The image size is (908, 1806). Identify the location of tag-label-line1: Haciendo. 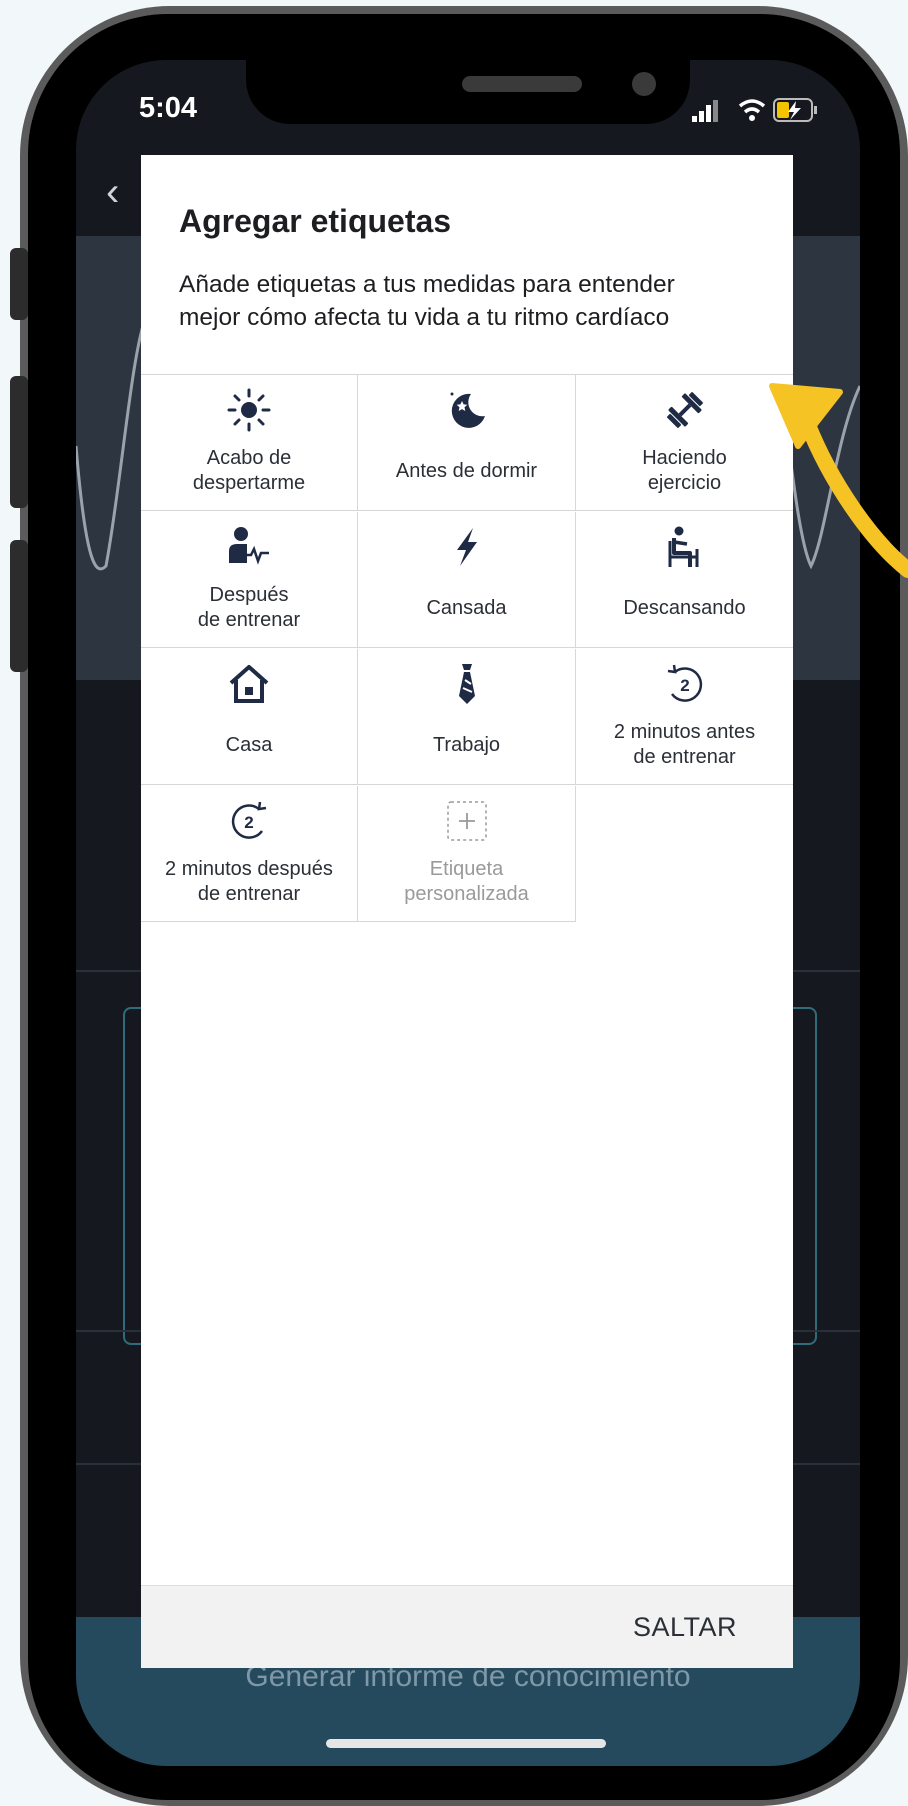
(684, 458).